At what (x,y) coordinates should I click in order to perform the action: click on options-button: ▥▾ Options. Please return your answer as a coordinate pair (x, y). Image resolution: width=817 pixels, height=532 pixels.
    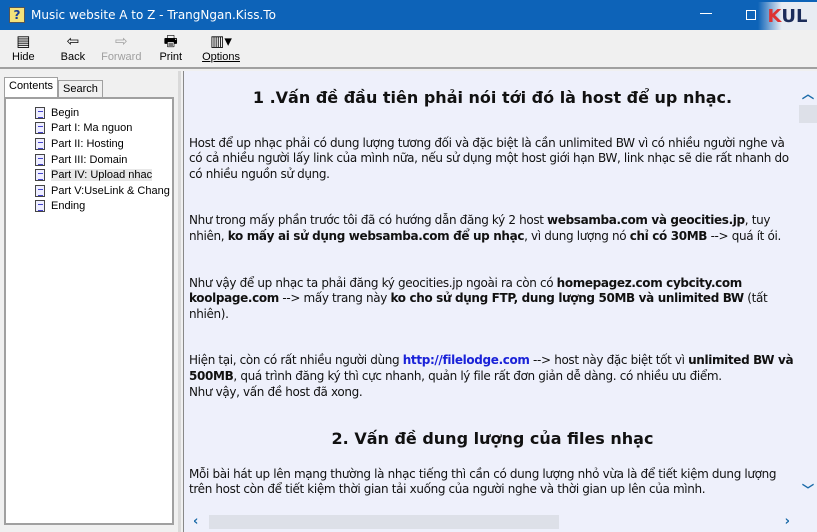
    Looking at the image, I should click on (221, 50).